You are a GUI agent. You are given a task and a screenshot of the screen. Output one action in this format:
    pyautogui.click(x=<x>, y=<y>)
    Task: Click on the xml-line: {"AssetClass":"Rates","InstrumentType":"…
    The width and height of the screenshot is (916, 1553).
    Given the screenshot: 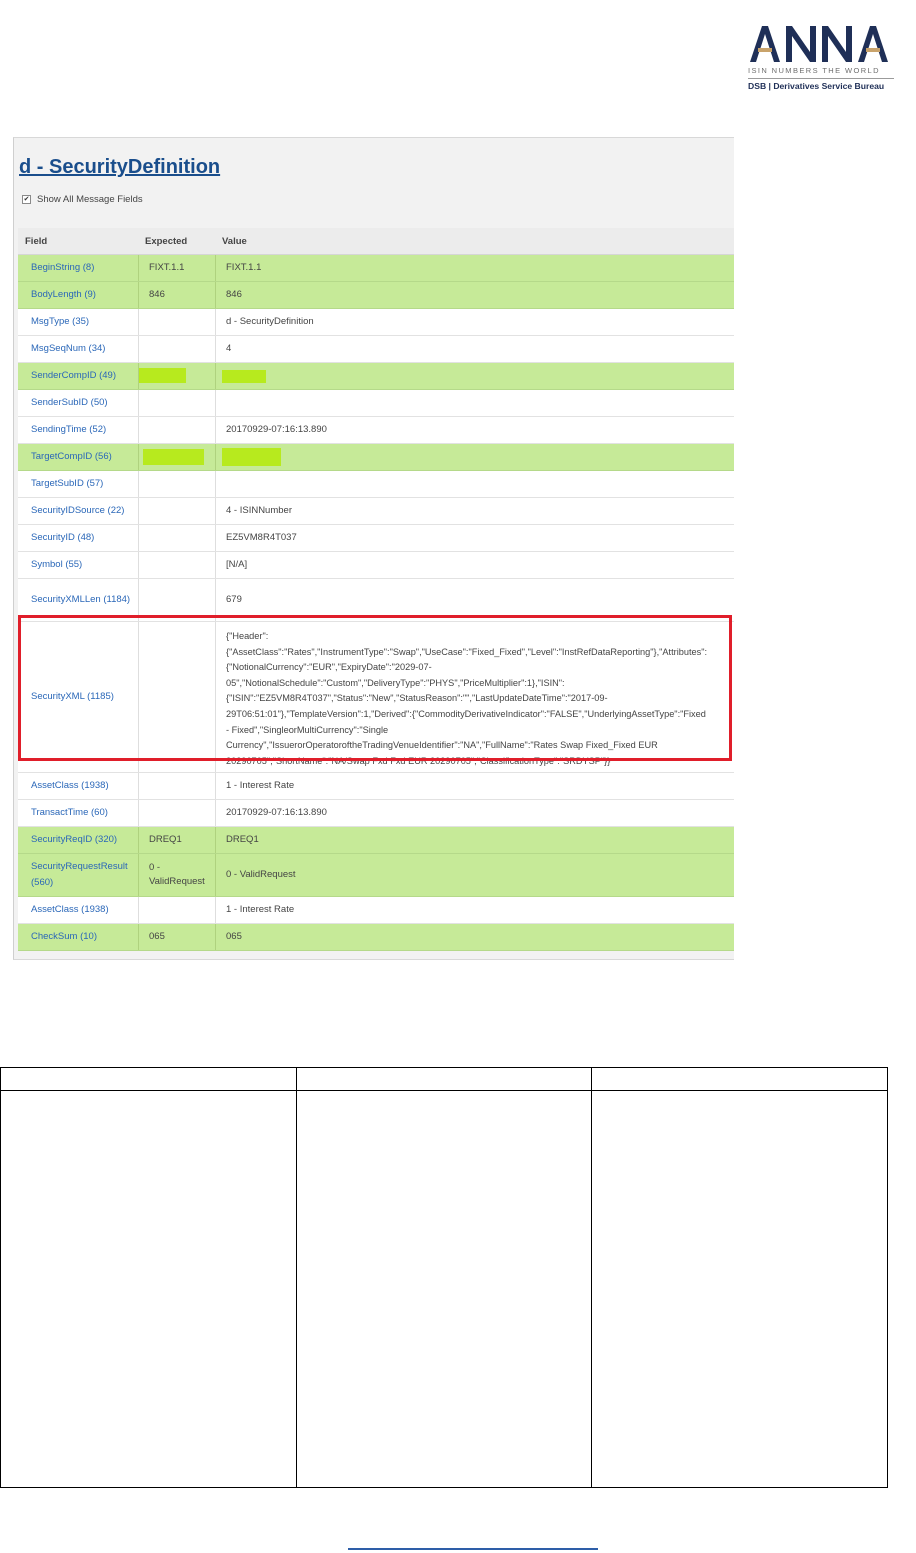 What is the action you would take?
    pyautogui.click(x=467, y=651)
    